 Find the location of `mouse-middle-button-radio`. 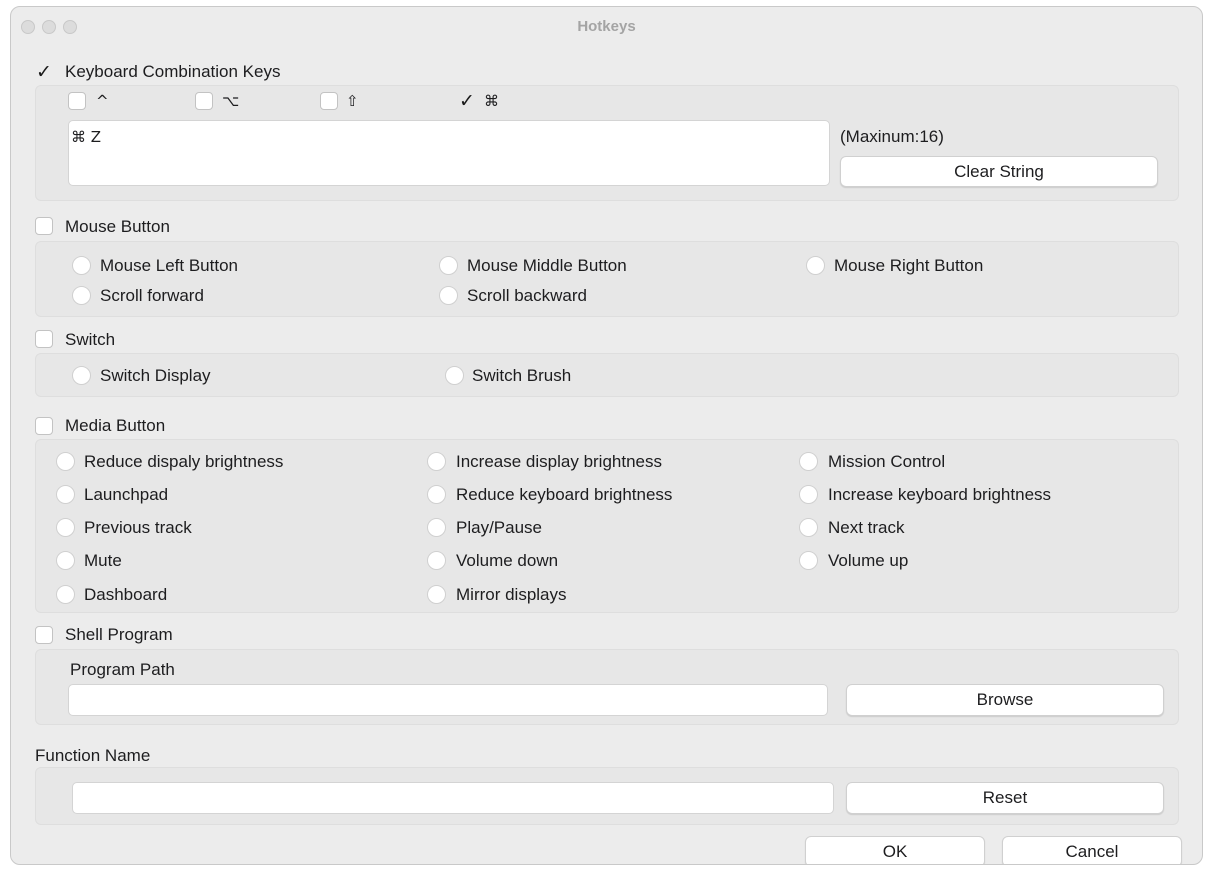

mouse-middle-button-radio is located at coordinates (448, 265).